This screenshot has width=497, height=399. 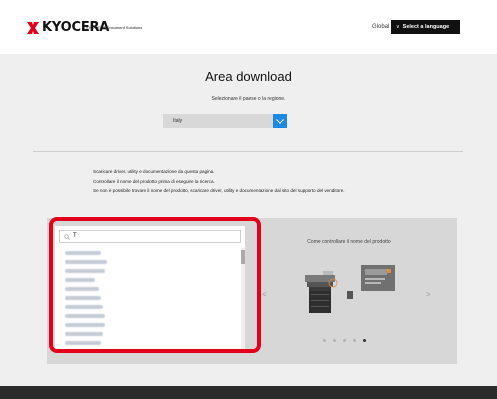 I want to click on page-title: Area download, so click(x=248, y=76).